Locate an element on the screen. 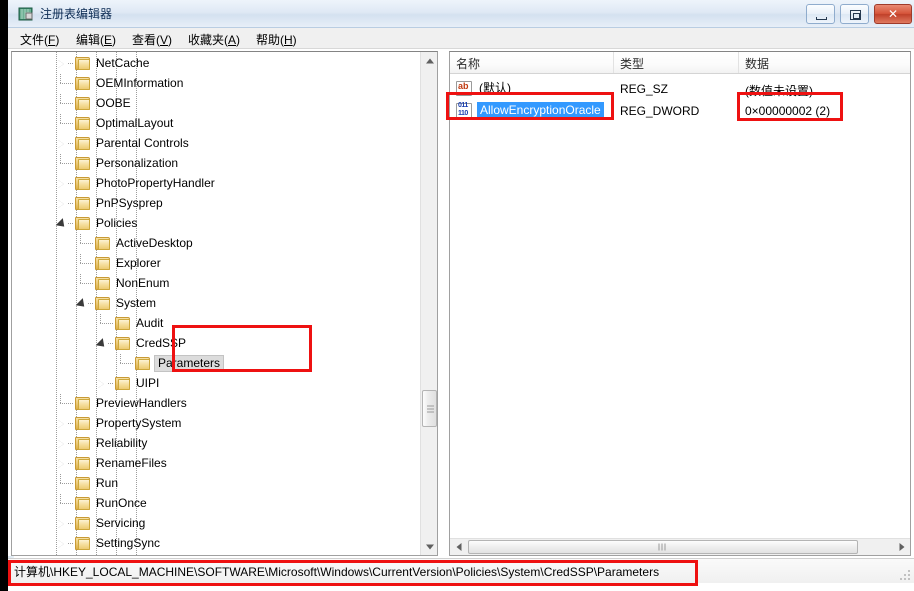  tree-vertical-scrollbar is located at coordinates (428, 303).